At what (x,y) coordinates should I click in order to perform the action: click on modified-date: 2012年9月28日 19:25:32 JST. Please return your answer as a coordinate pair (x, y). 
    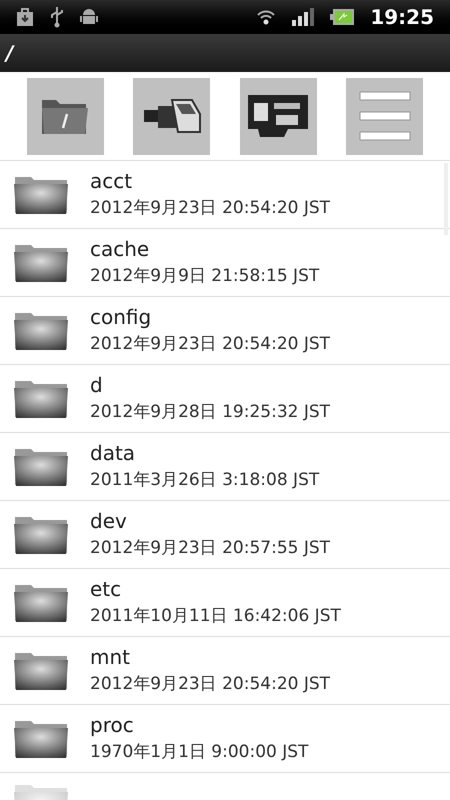
    Looking at the image, I should click on (210, 413).